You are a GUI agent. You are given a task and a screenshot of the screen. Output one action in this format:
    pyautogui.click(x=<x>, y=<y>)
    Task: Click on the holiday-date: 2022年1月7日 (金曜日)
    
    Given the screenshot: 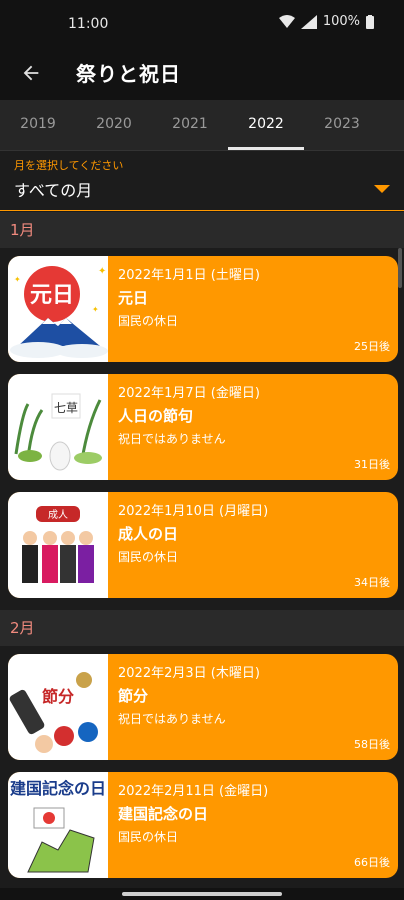 What is the action you would take?
    pyautogui.click(x=189, y=393)
    